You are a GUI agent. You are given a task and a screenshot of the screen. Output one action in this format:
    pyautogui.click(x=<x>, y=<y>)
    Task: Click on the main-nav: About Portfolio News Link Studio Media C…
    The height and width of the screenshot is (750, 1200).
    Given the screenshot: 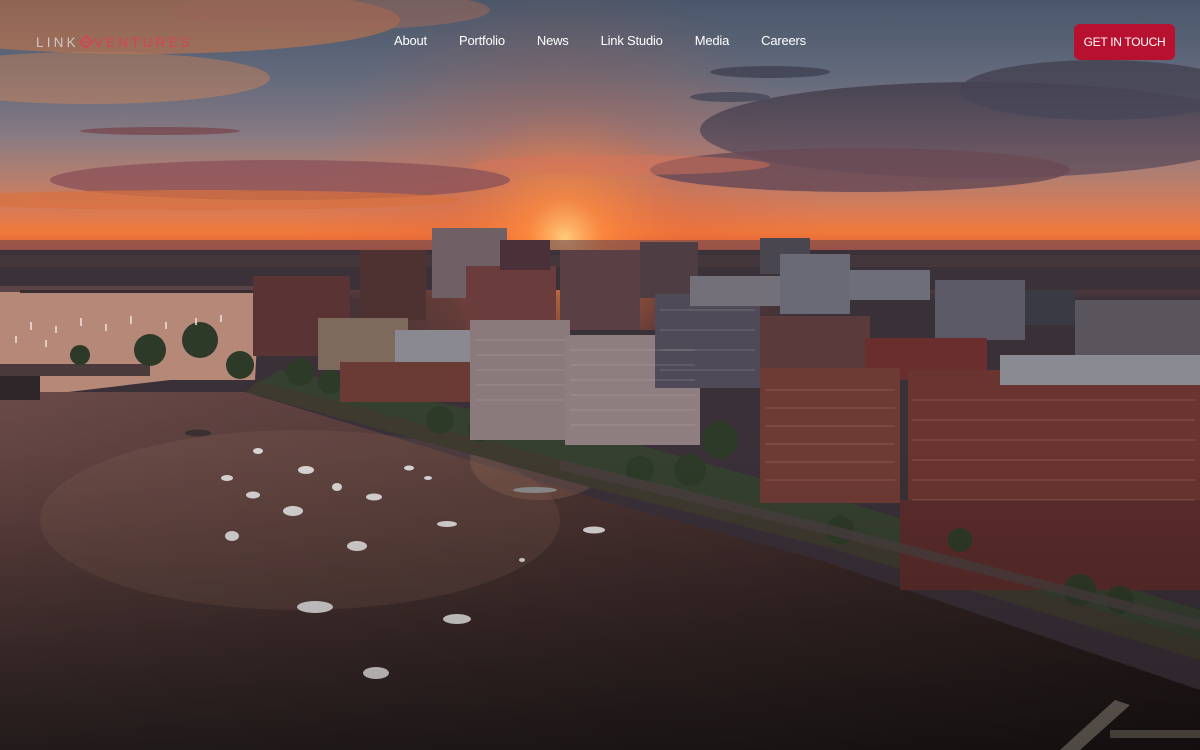 What is the action you would take?
    pyautogui.click(x=616, y=40)
    